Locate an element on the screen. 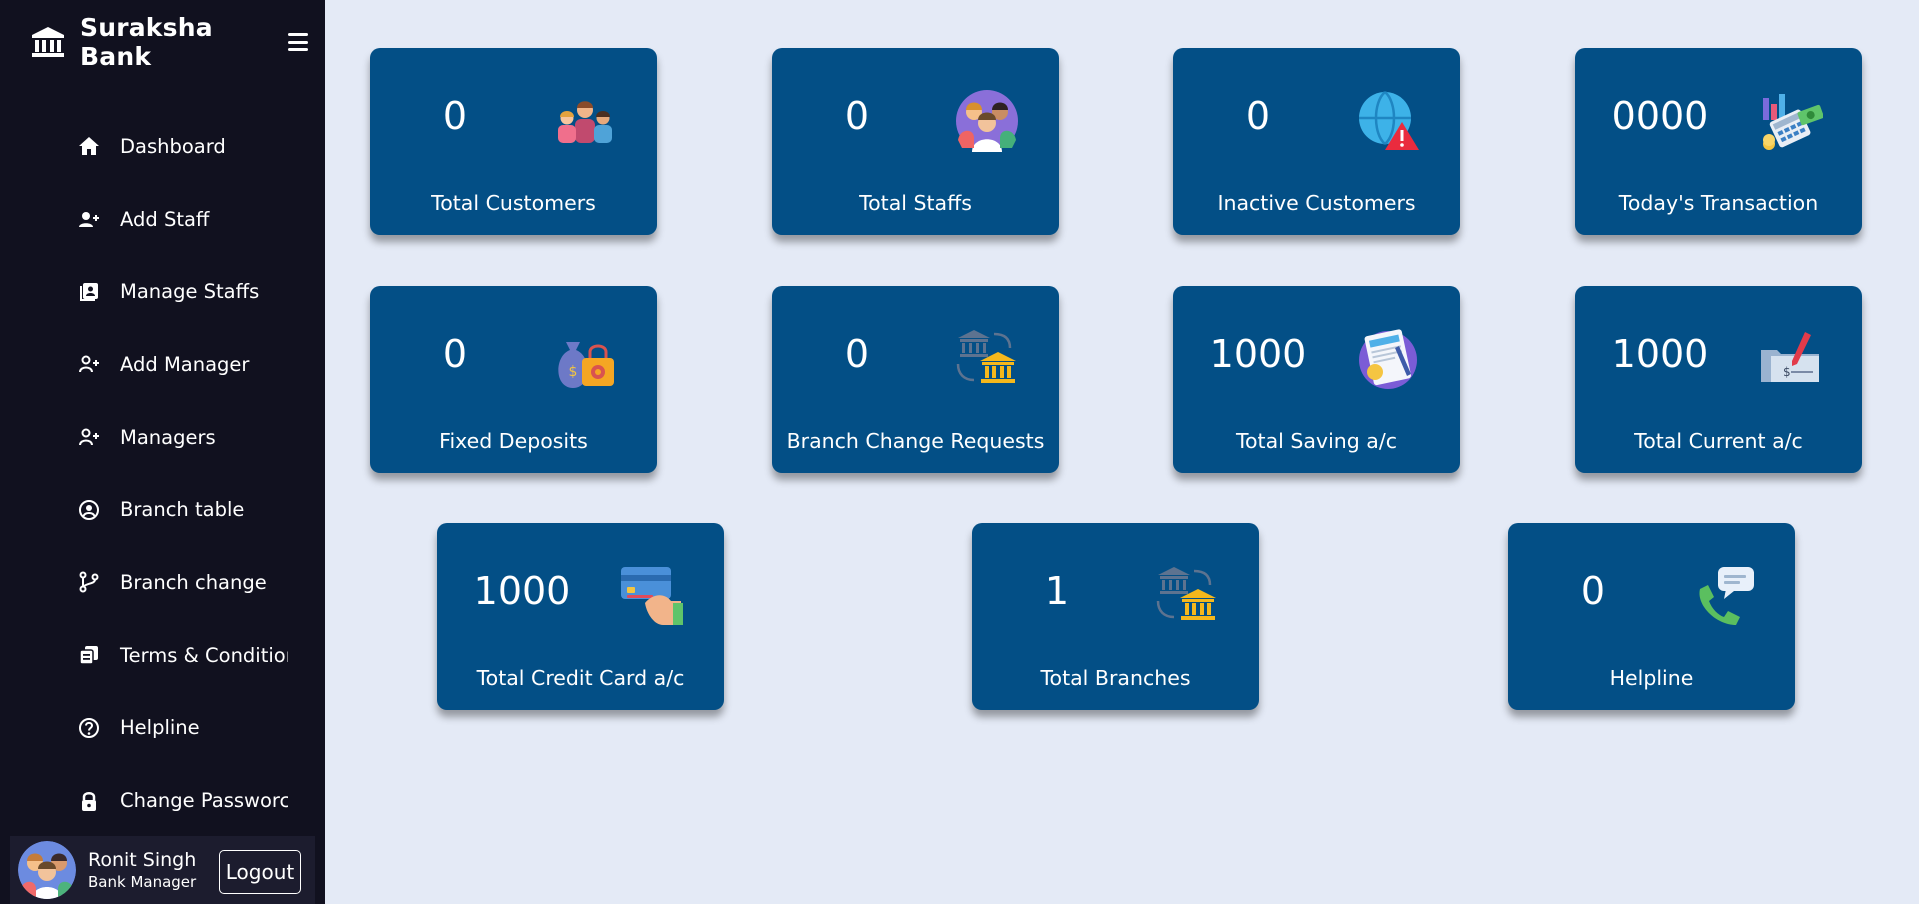 The height and width of the screenshot is (904, 1919). savings-document-icon is located at coordinates (1388, 359).